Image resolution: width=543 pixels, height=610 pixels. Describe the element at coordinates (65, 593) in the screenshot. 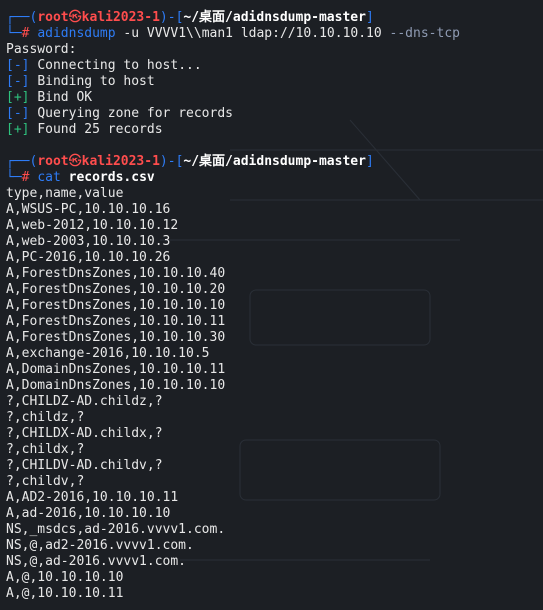

I see `csv-line: A,@,10.10.10.11` at that location.